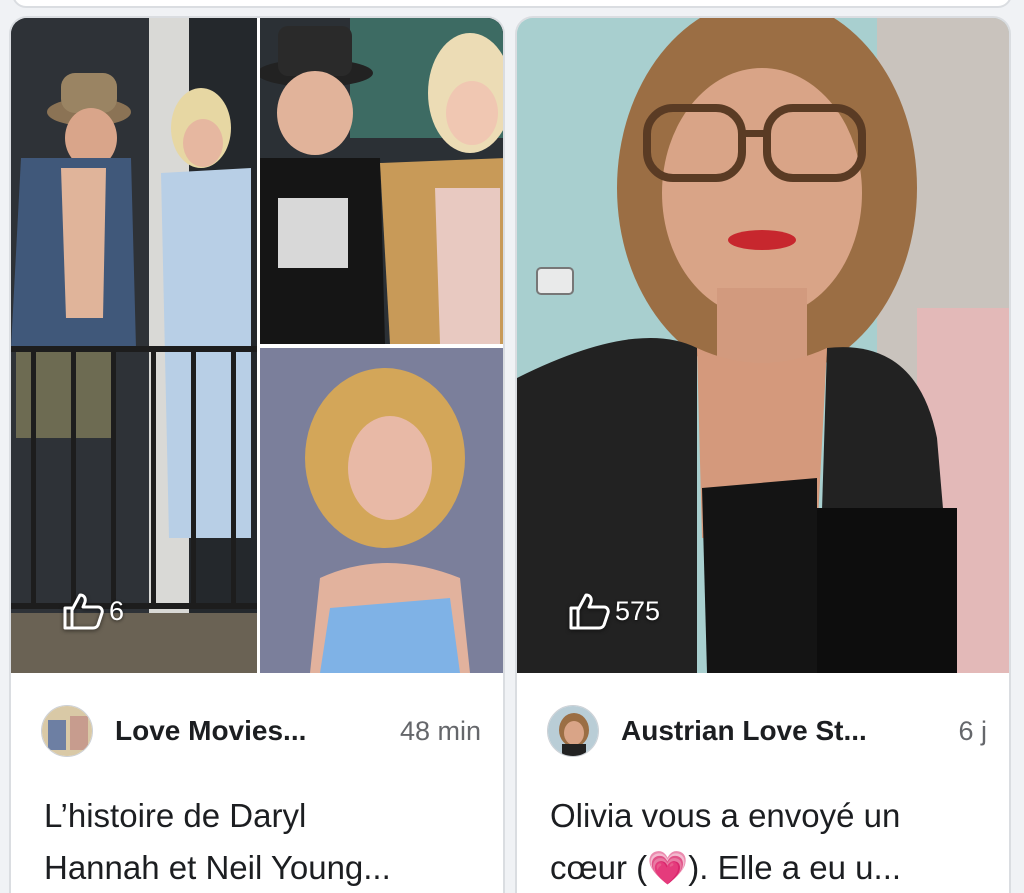 The height and width of the screenshot is (893, 1024). I want to click on post-meta: Austrian Love St... 6 j, so click(767, 731).